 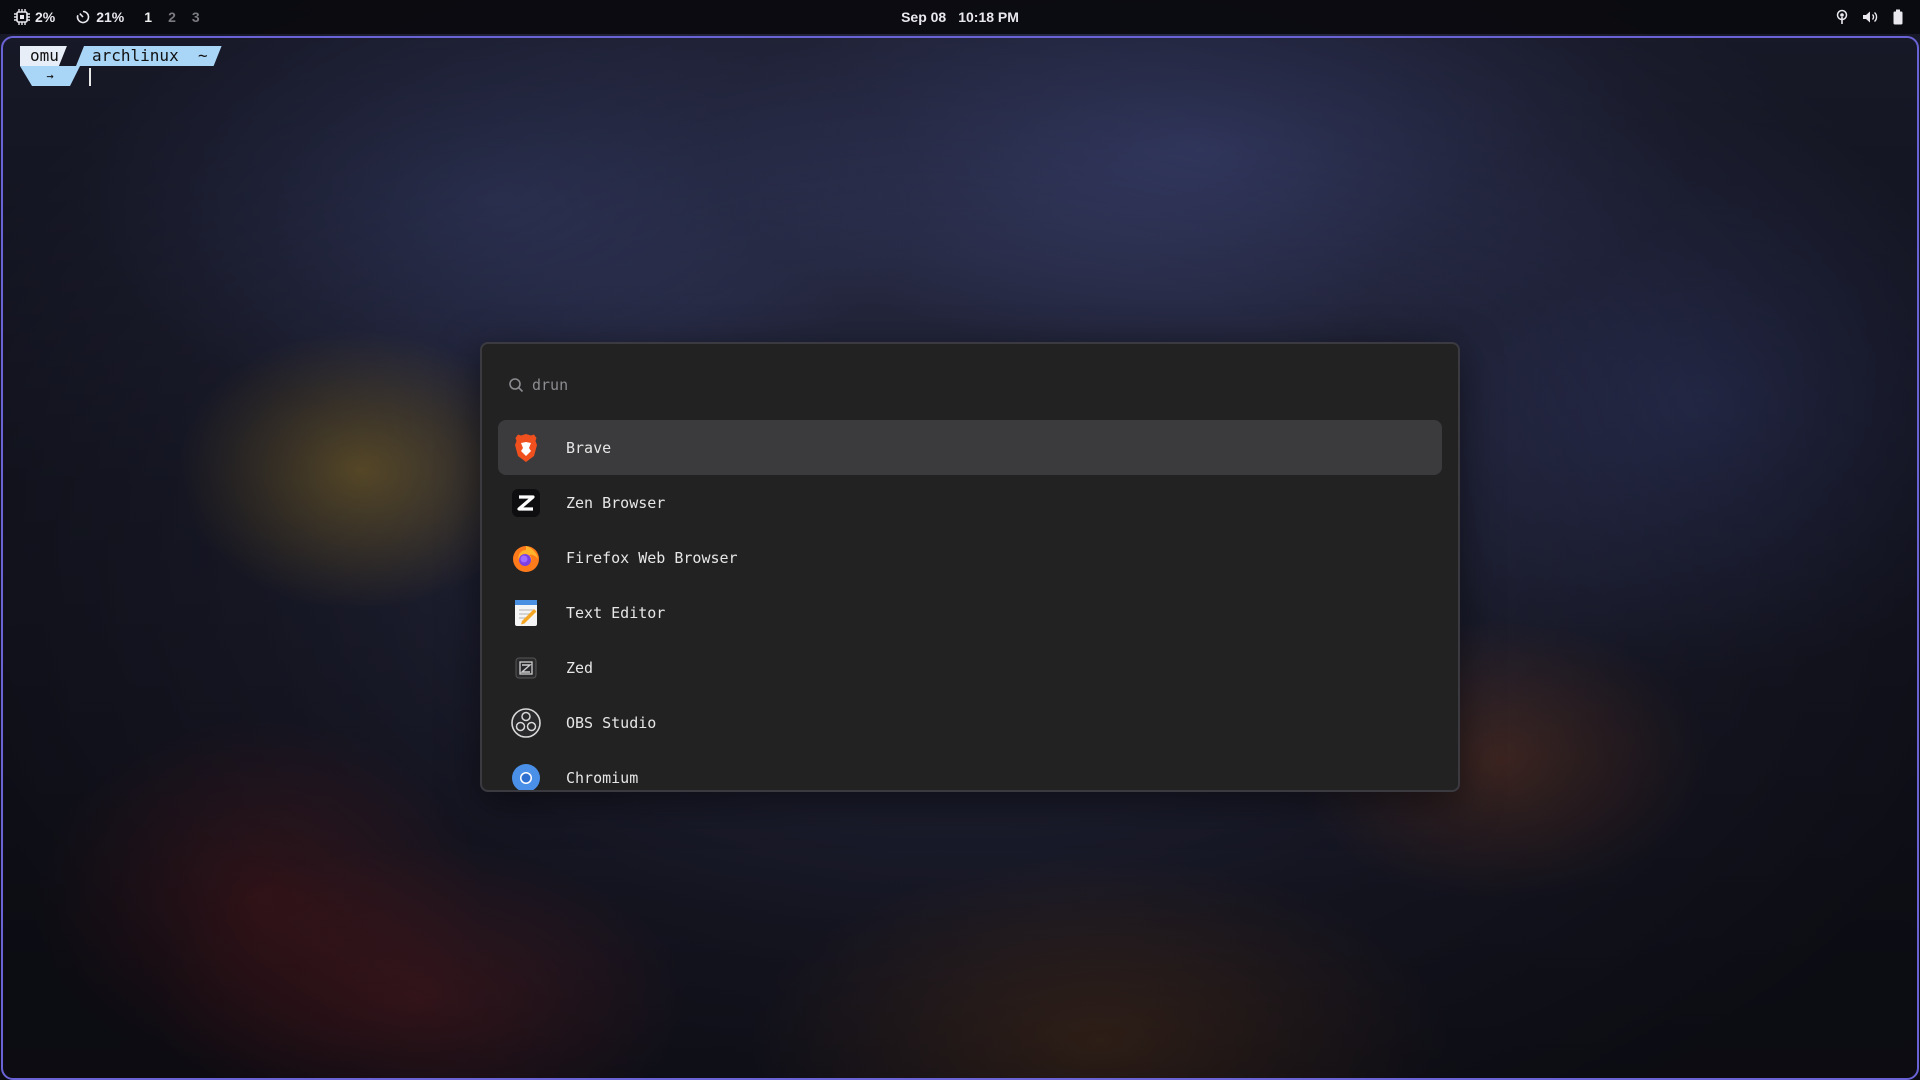 I want to click on memory-icon, so click(x=83, y=17).